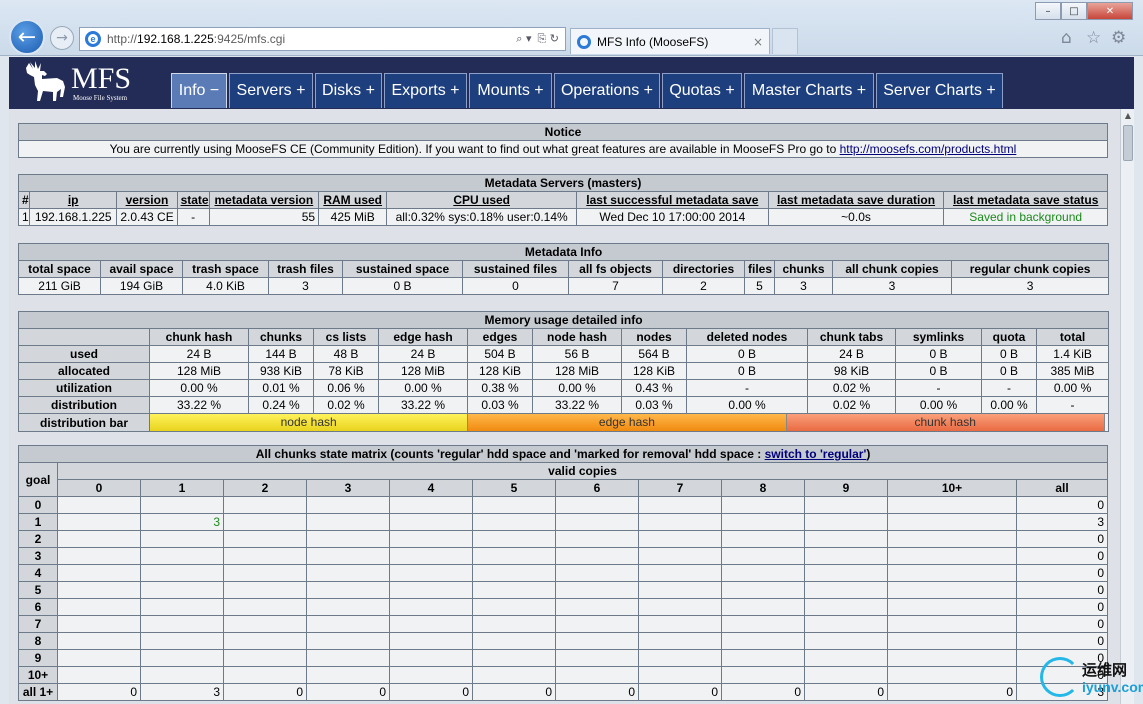 The image size is (1143, 704). I want to click on matrix-row: 40, so click(563, 573).